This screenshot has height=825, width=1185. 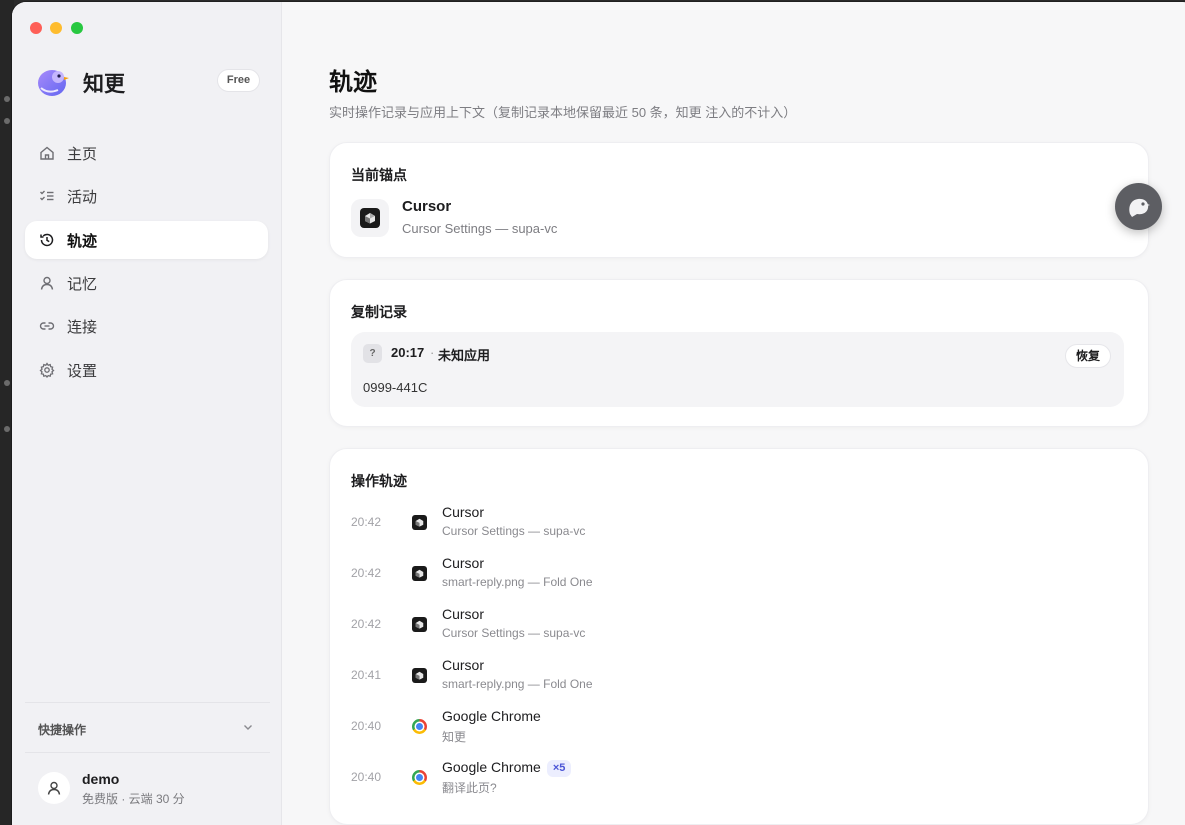 I want to click on count-badge: ×5, so click(x=559, y=768).